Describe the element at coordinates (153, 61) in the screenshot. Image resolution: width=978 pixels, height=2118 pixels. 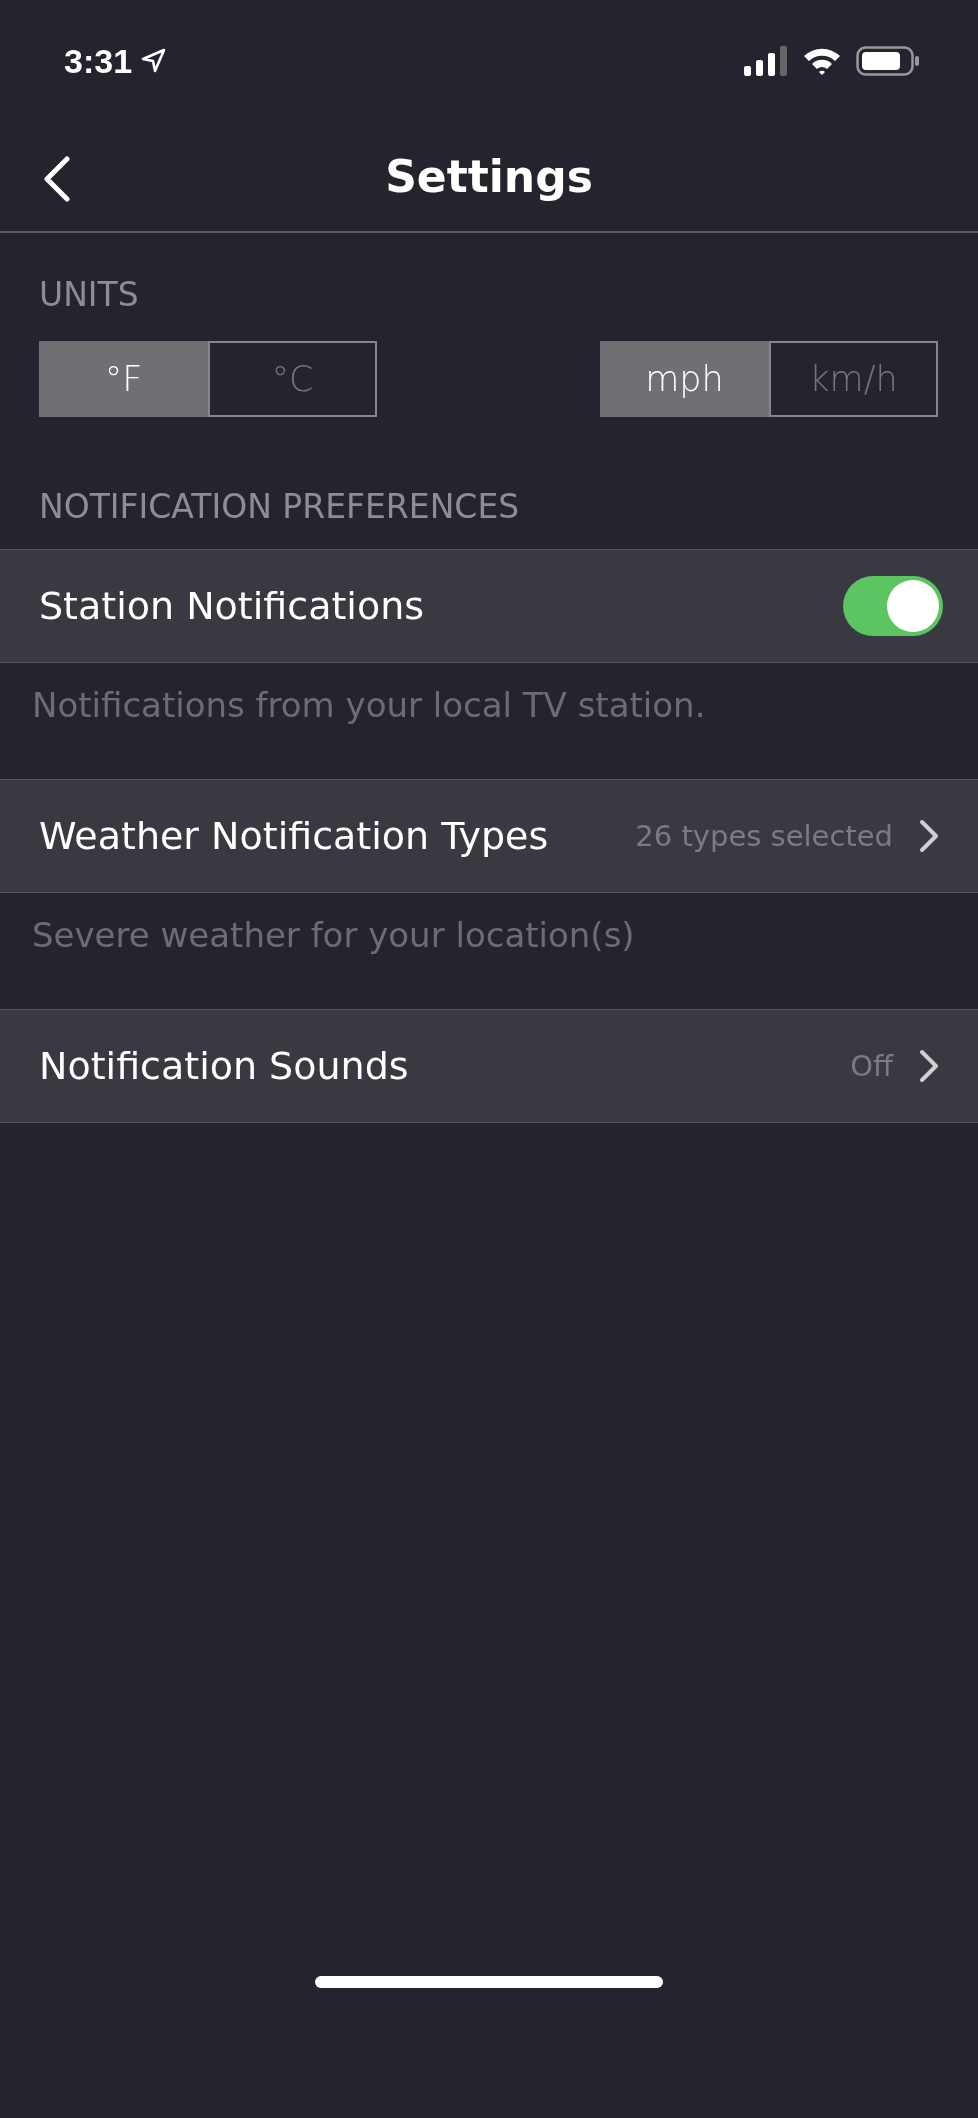
I see `location-arrow-icon` at that location.